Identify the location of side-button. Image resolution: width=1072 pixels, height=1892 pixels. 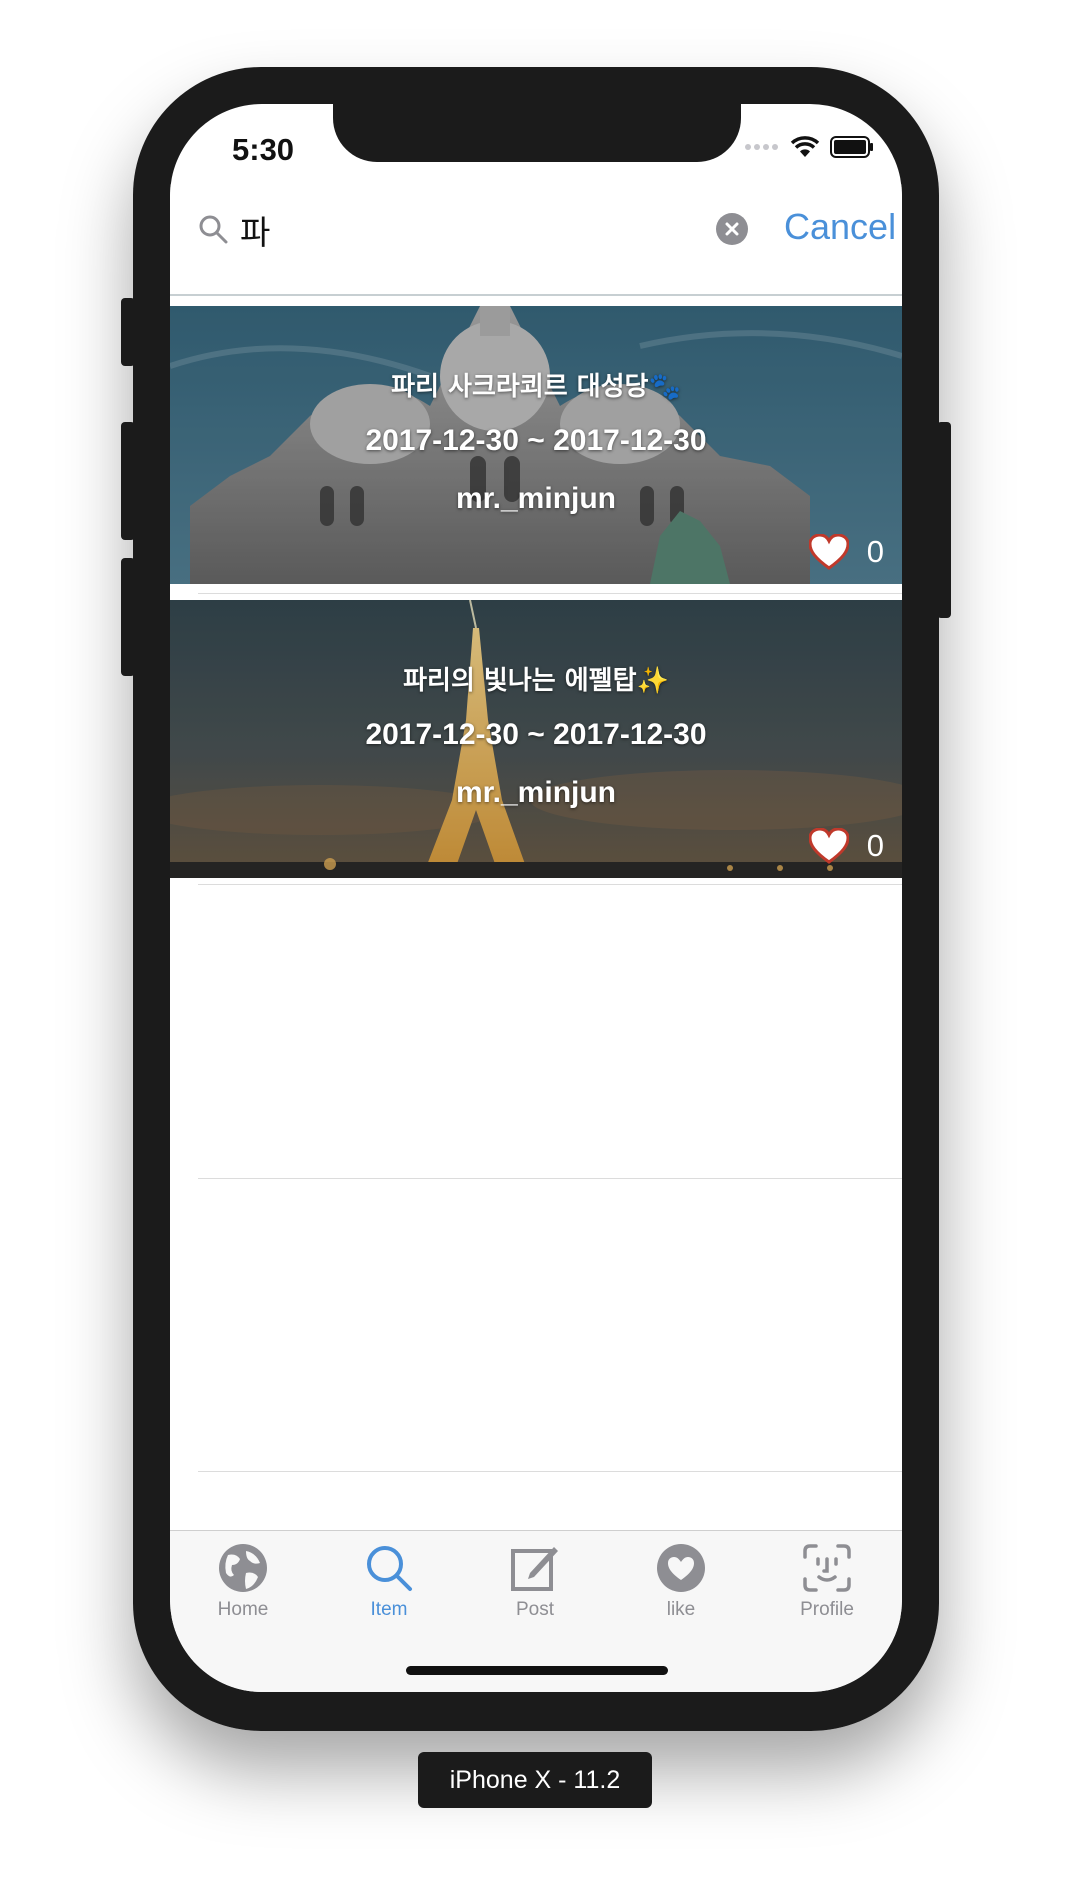
(944, 520).